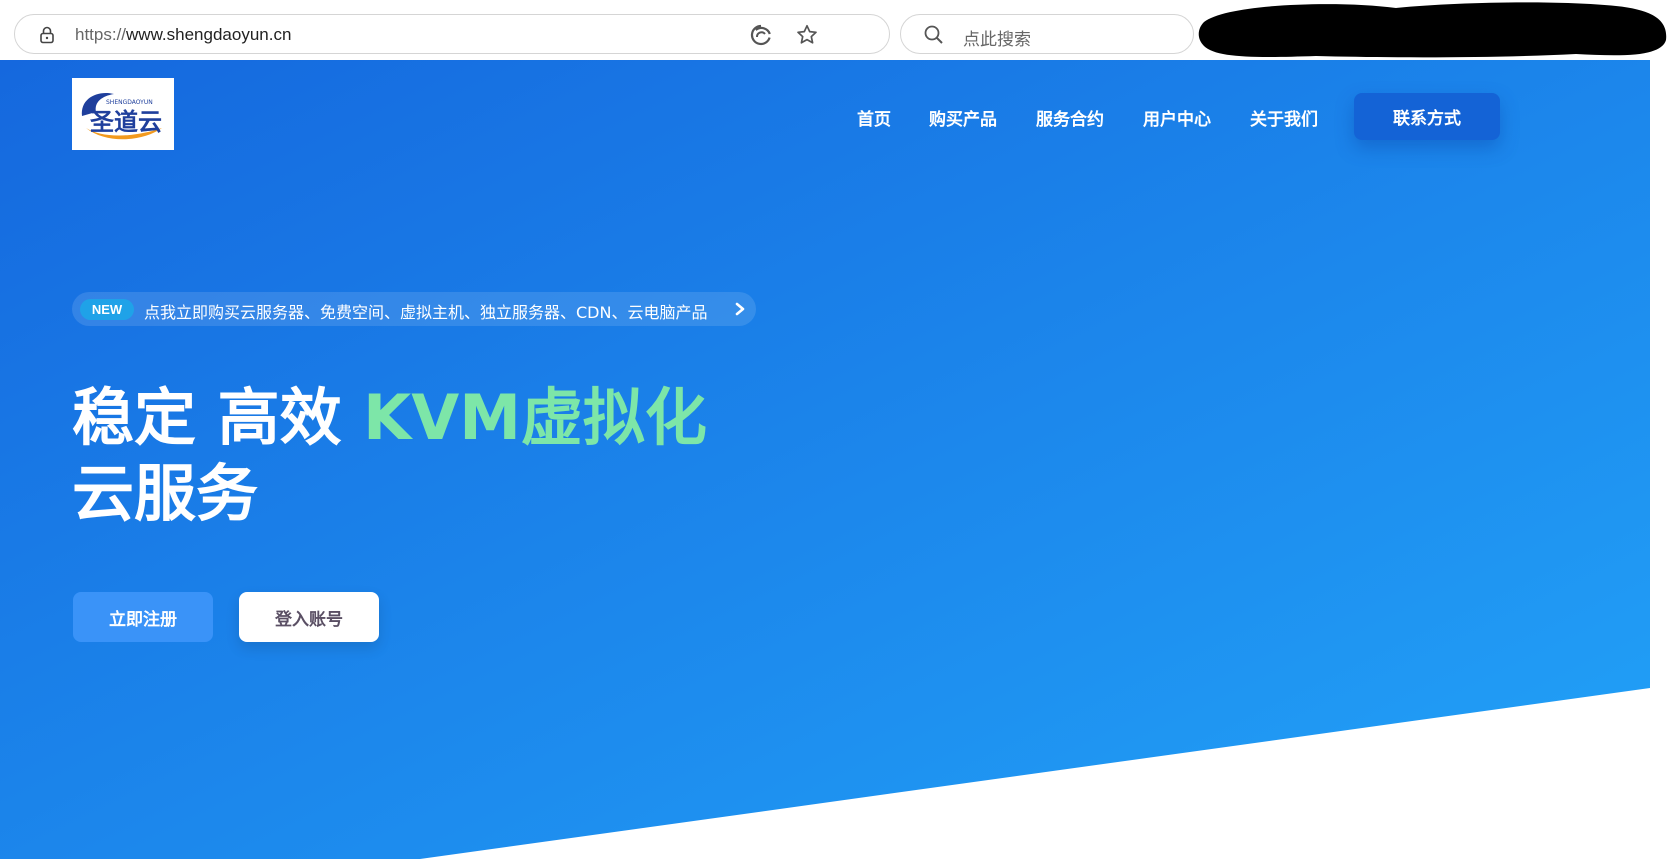 The height and width of the screenshot is (859, 1668). Describe the element at coordinates (426, 312) in the screenshot. I see `promo-text: 点我立即购买云服务器、免费空间、虚拟主机、独立服务器、CDN、云电脑产品` at that location.